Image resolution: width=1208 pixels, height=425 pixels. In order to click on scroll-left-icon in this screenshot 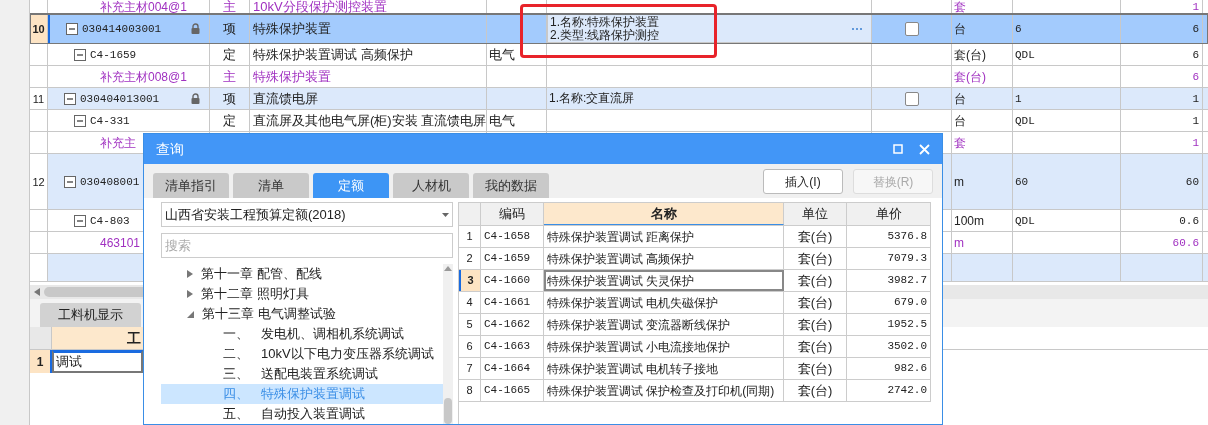, I will do `click(37, 292)`.